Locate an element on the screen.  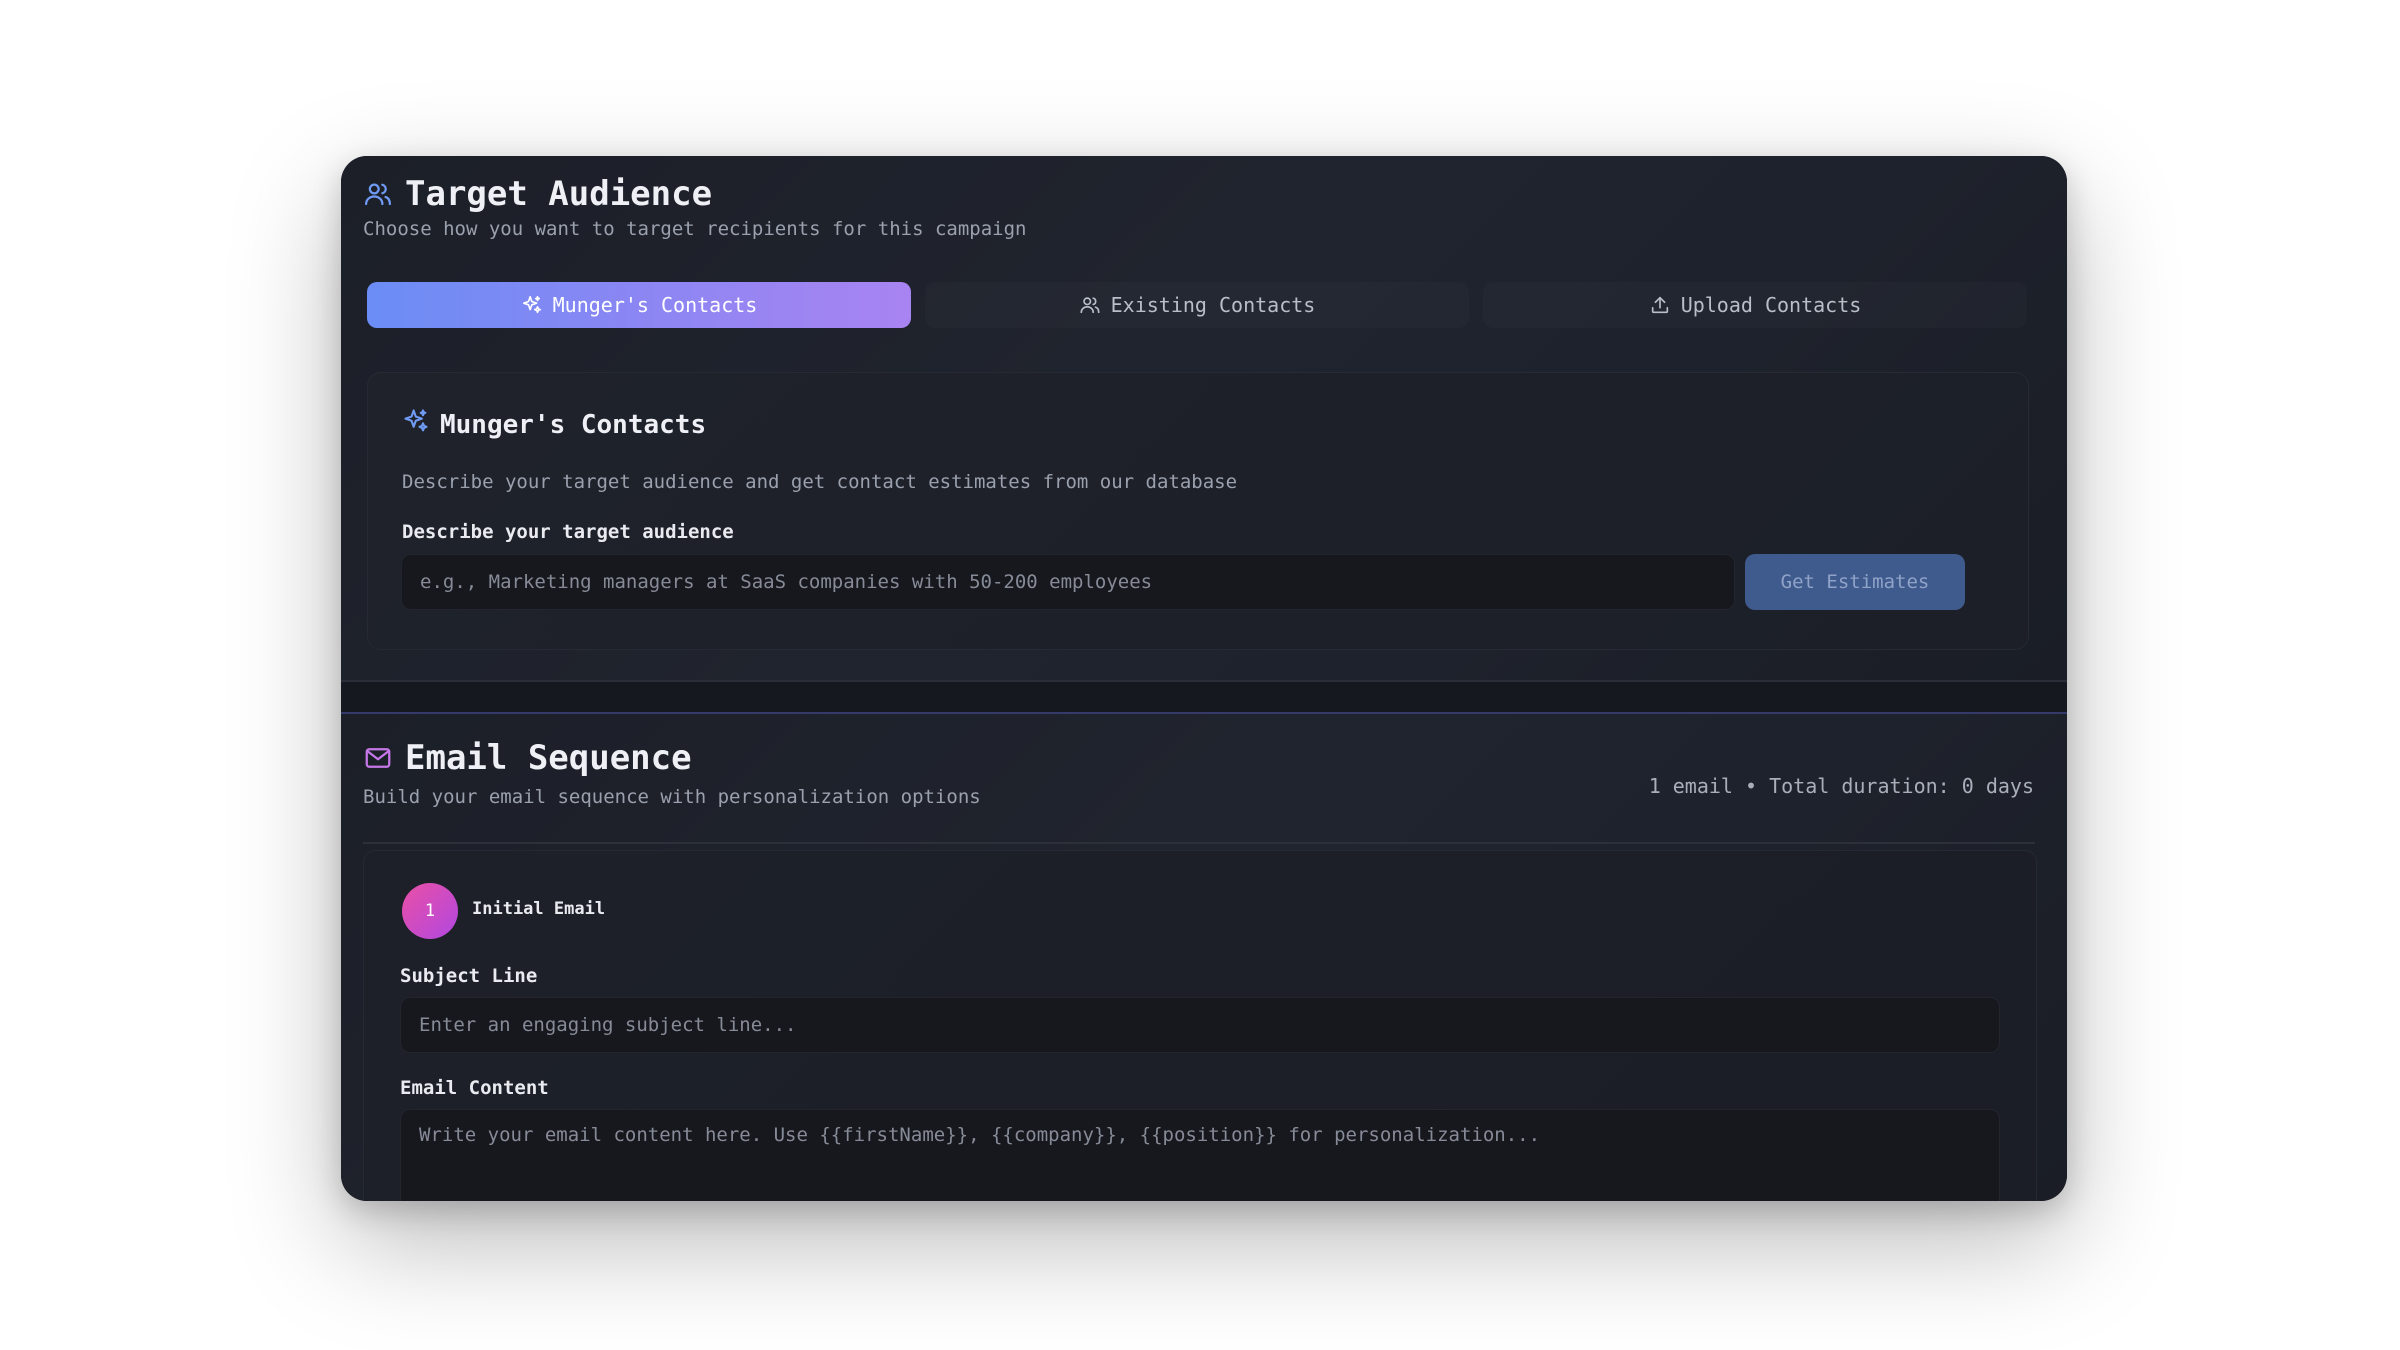
audience-field-label: Describe your target audience is located at coordinates (568, 532).